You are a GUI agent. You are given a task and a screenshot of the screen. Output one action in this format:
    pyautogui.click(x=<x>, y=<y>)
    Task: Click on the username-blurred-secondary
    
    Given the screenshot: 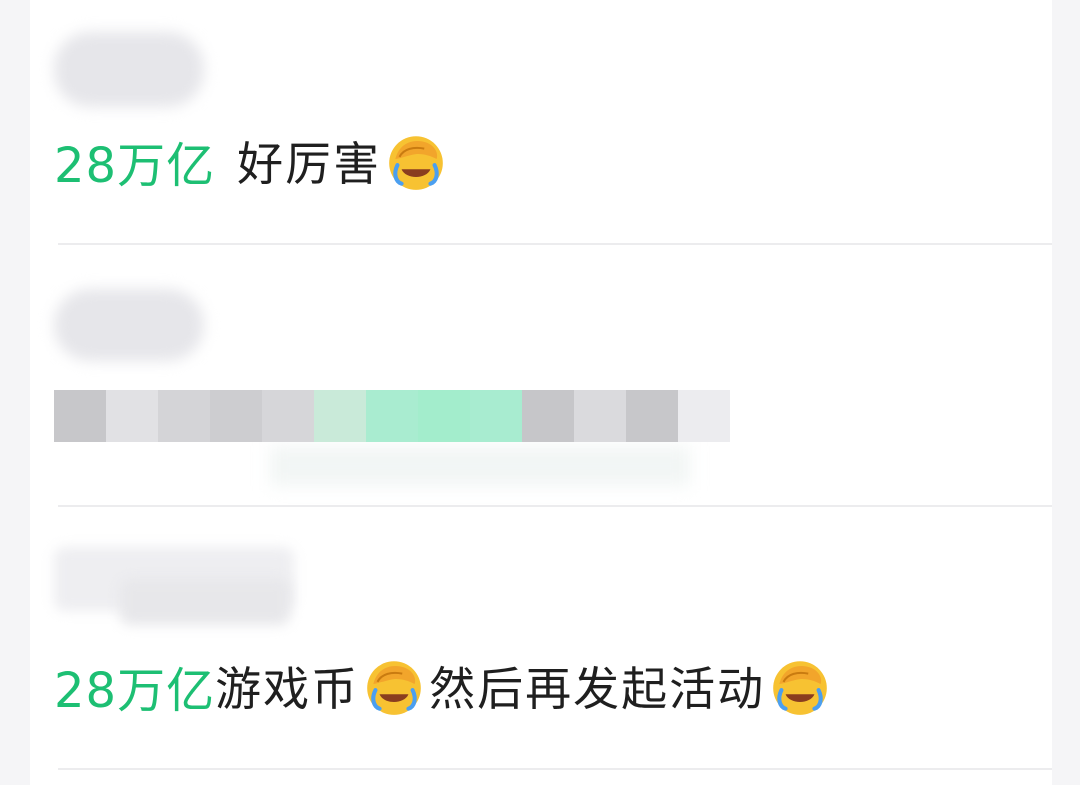 What is the action you would take?
    pyautogui.click(x=205, y=602)
    